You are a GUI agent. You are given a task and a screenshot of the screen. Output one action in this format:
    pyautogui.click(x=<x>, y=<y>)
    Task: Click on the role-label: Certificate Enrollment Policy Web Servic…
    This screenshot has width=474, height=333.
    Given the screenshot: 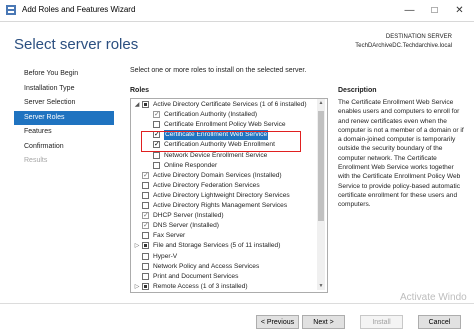 What is the action you would take?
    pyautogui.click(x=225, y=125)
    